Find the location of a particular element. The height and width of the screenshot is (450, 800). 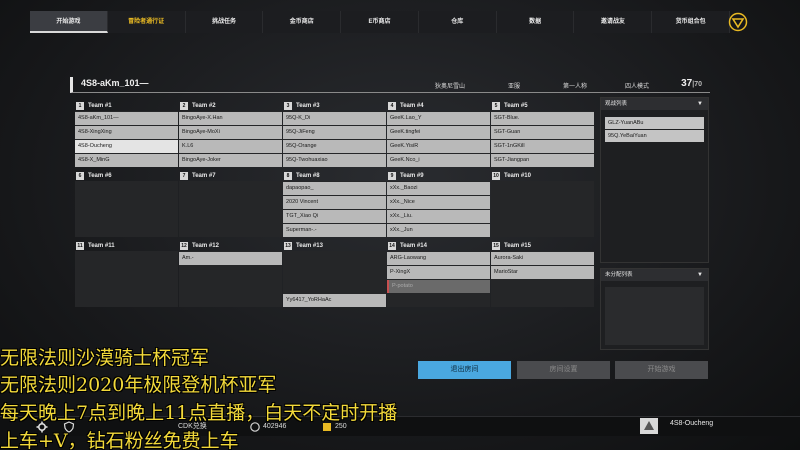

tab-bundles: 货币组合包 is located at coordinates (691, 22).